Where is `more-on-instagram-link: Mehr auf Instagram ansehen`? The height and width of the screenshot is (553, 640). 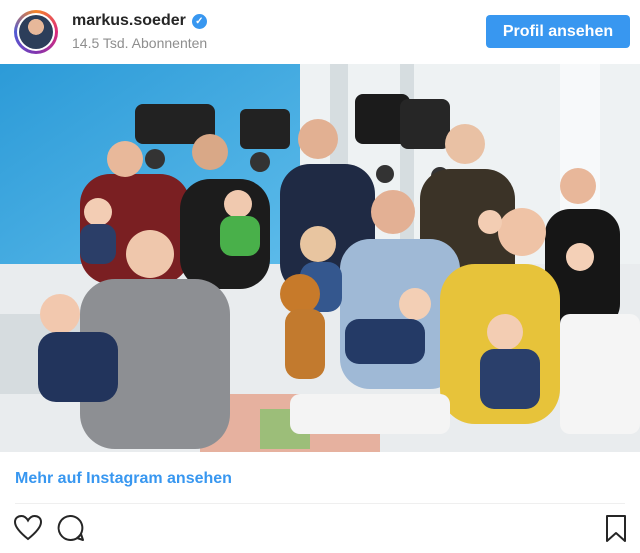 more-on-instagram-link: Mehr auf Instagram ansehen is located at coordinates (123, 479).